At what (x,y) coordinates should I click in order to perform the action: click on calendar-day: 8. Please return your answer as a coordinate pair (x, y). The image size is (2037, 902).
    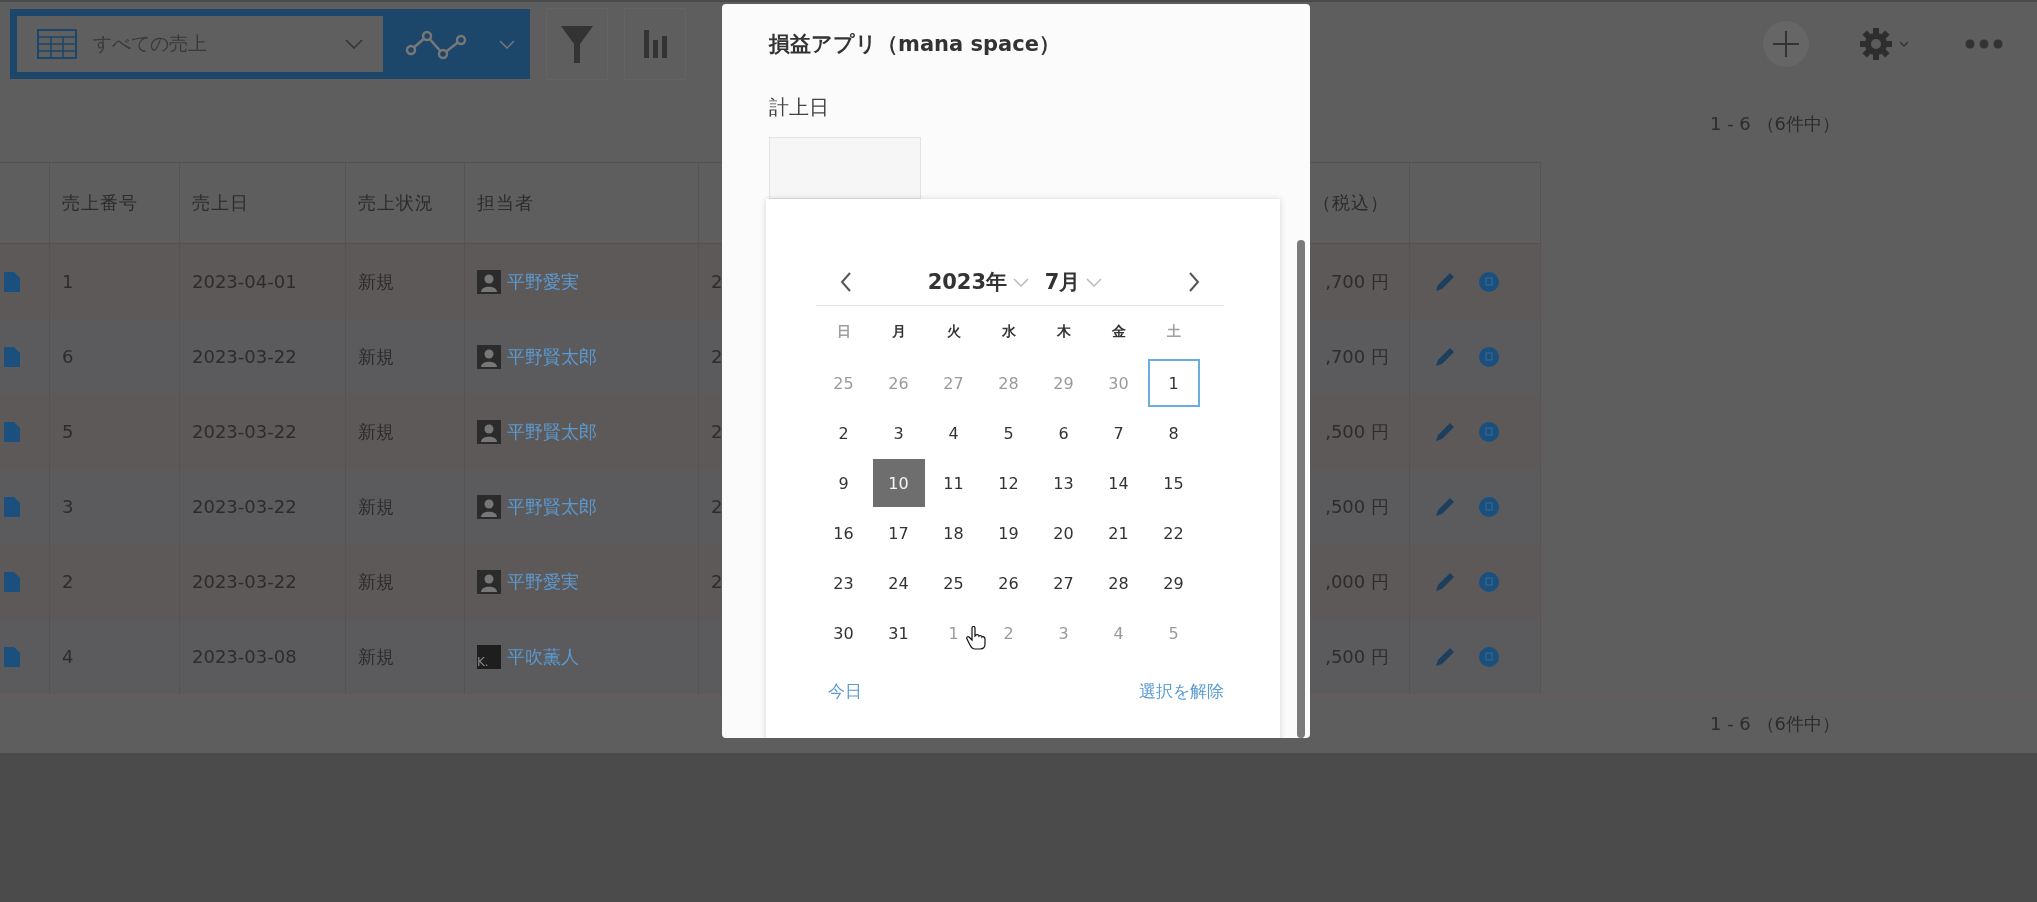
    Looking at the image, I should click on (1173, 433).